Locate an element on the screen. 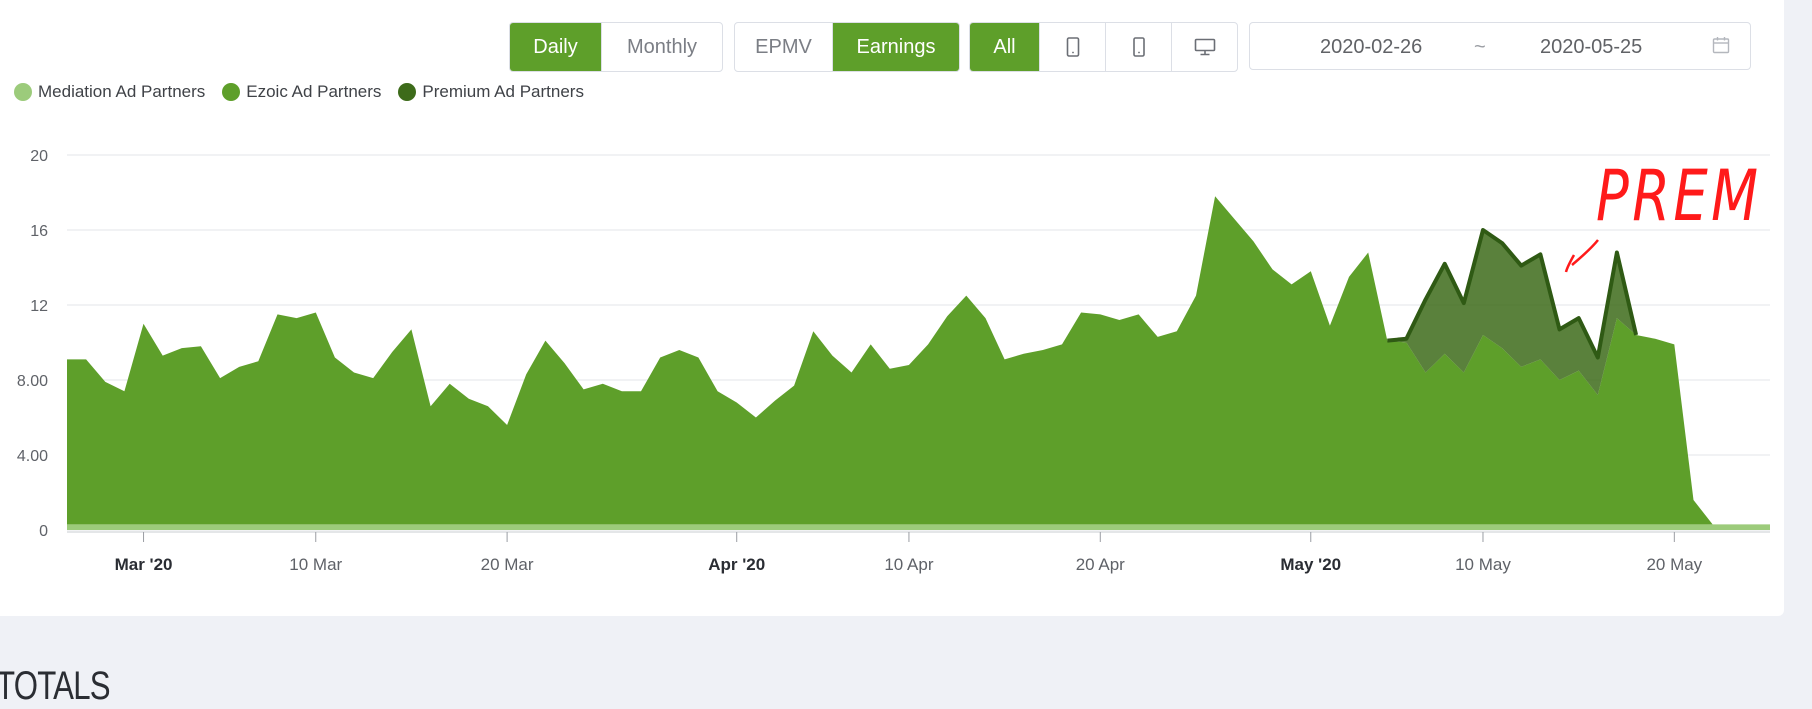 The width and height of the screenshot is (1812, 709). y-tick-label: 16 is located at coordinates (39, 231).